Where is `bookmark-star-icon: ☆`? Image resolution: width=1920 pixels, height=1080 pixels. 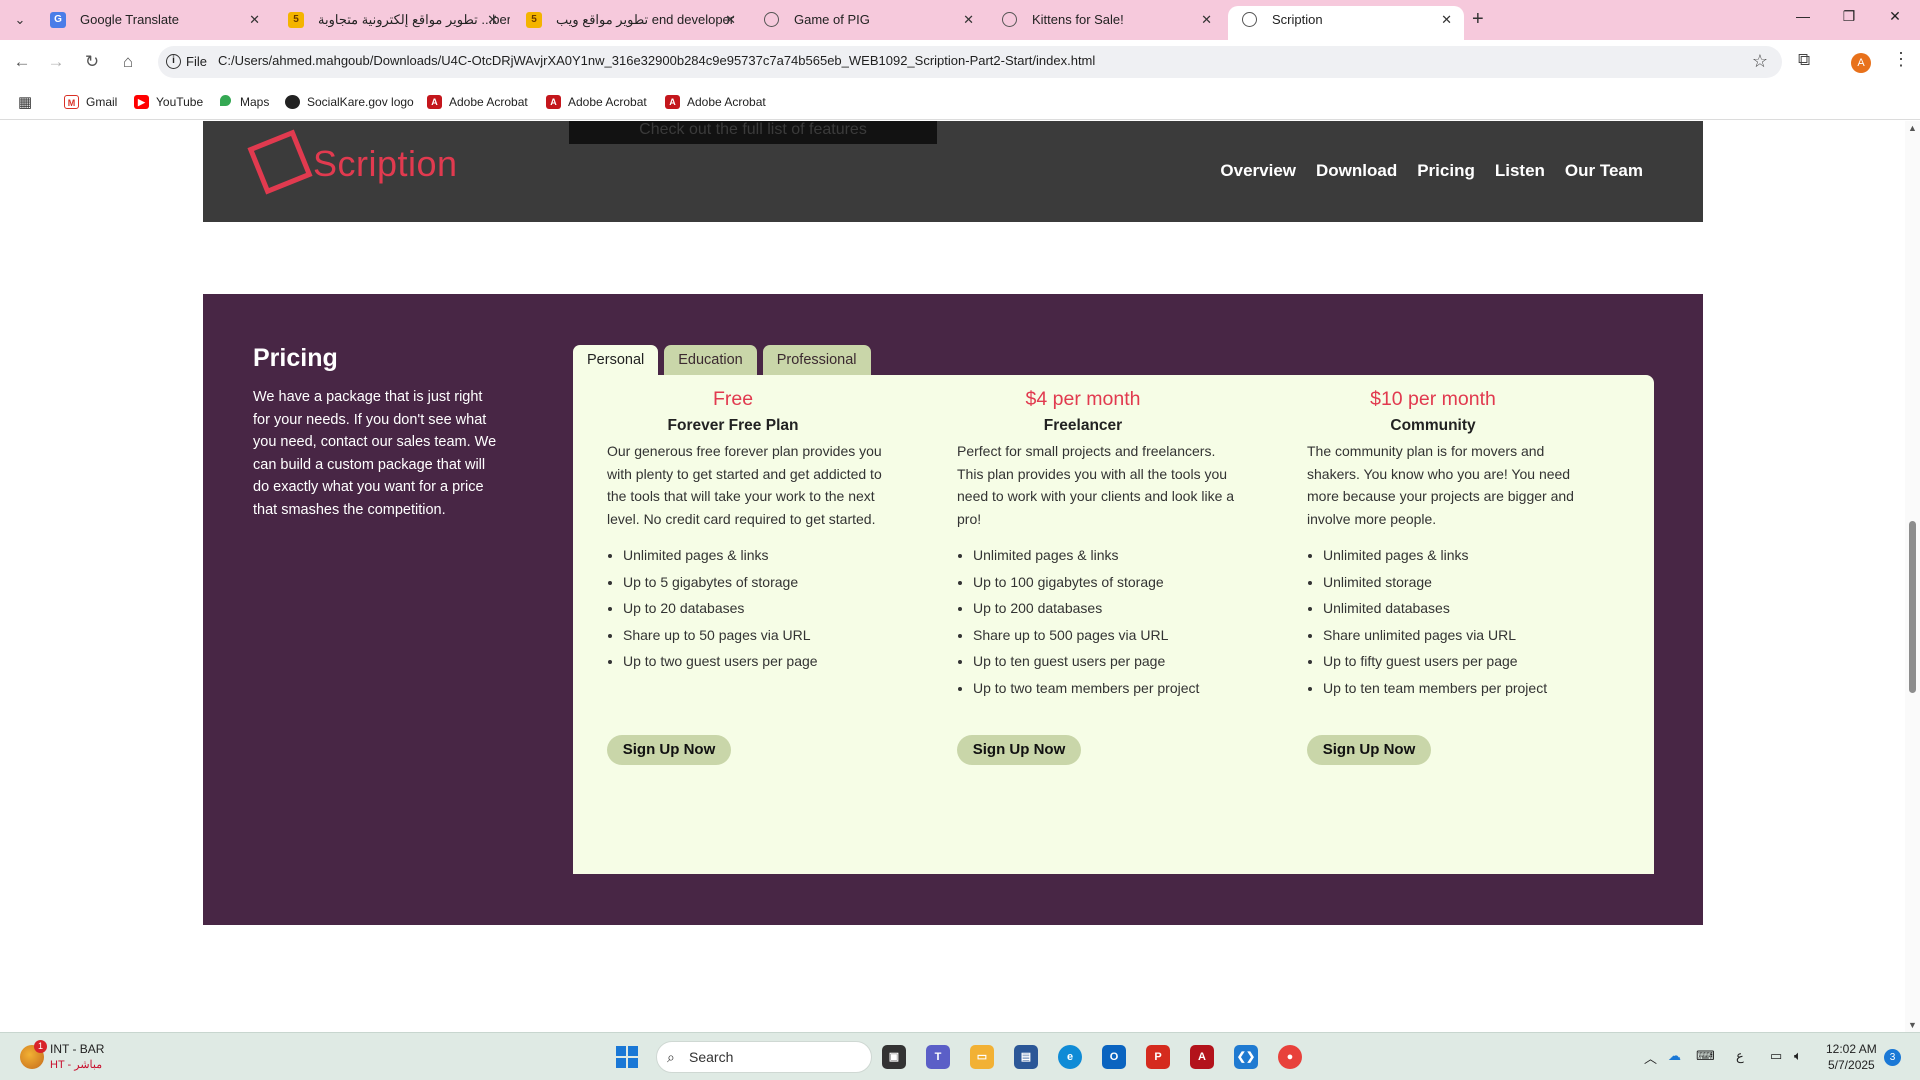
bookmark-star-icon: ☆ is located at coordinates (1760, 61).